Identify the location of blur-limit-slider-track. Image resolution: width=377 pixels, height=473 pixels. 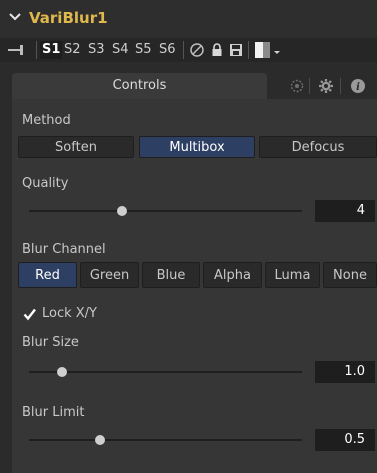
(165, 440).